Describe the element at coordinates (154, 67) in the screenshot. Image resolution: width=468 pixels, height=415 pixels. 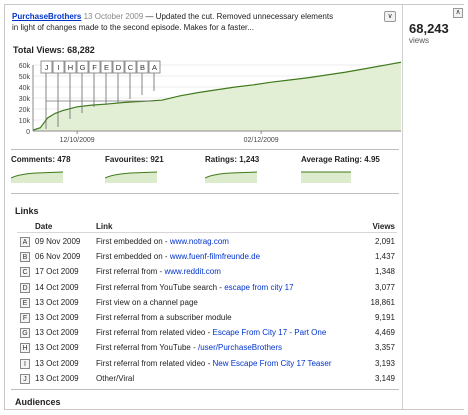
I see `marker-label: A` at that location.